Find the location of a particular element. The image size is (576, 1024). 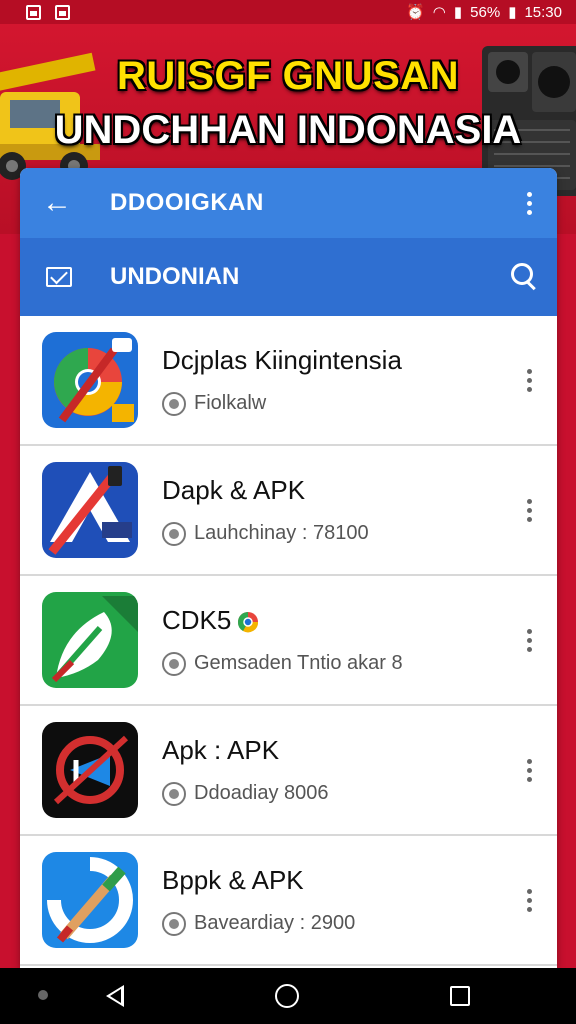

search-icon is located at coordinates (525, 277).